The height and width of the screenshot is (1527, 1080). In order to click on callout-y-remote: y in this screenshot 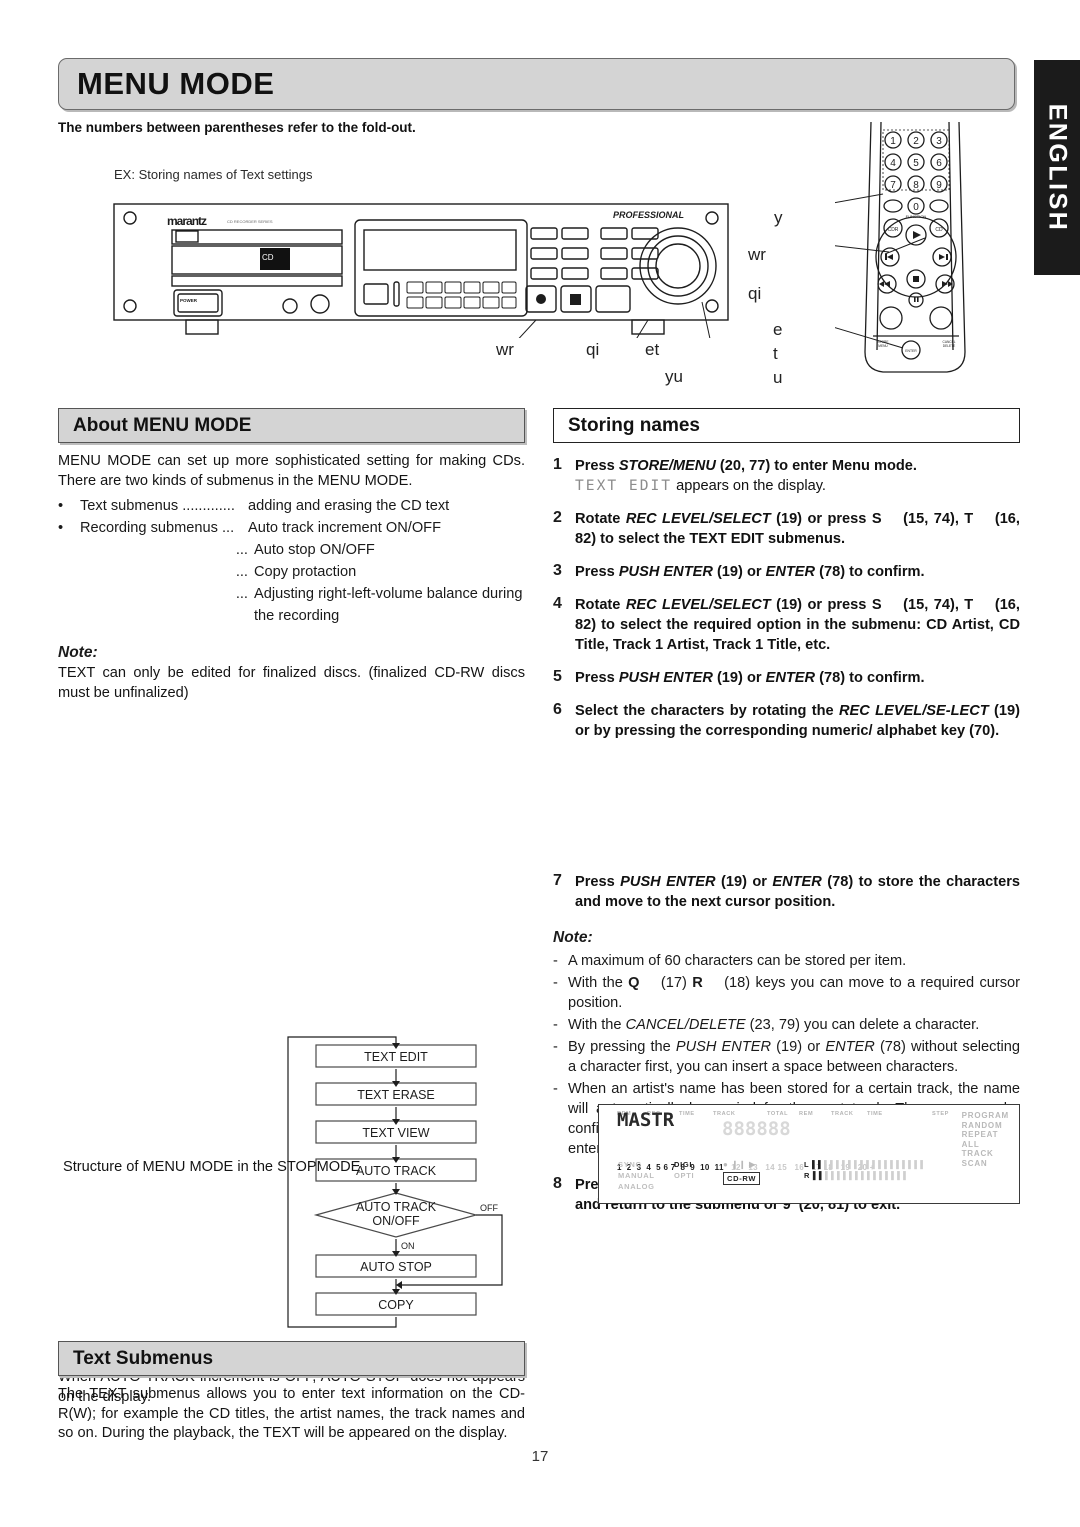, I will do `click(778, 217)`.